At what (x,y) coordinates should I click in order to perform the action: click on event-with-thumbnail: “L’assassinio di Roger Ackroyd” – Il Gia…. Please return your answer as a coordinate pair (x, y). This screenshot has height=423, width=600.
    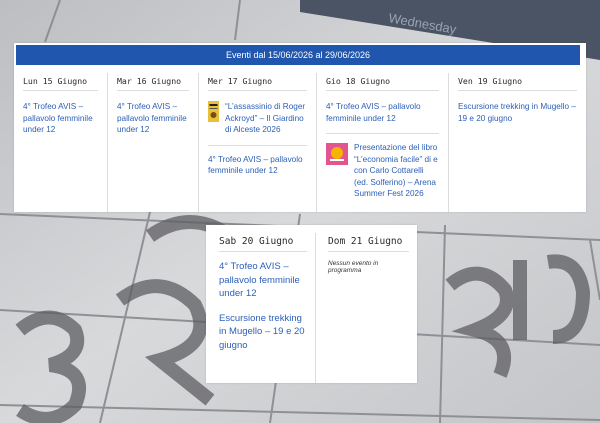
    Looking at the image, I should click on (257, 118).